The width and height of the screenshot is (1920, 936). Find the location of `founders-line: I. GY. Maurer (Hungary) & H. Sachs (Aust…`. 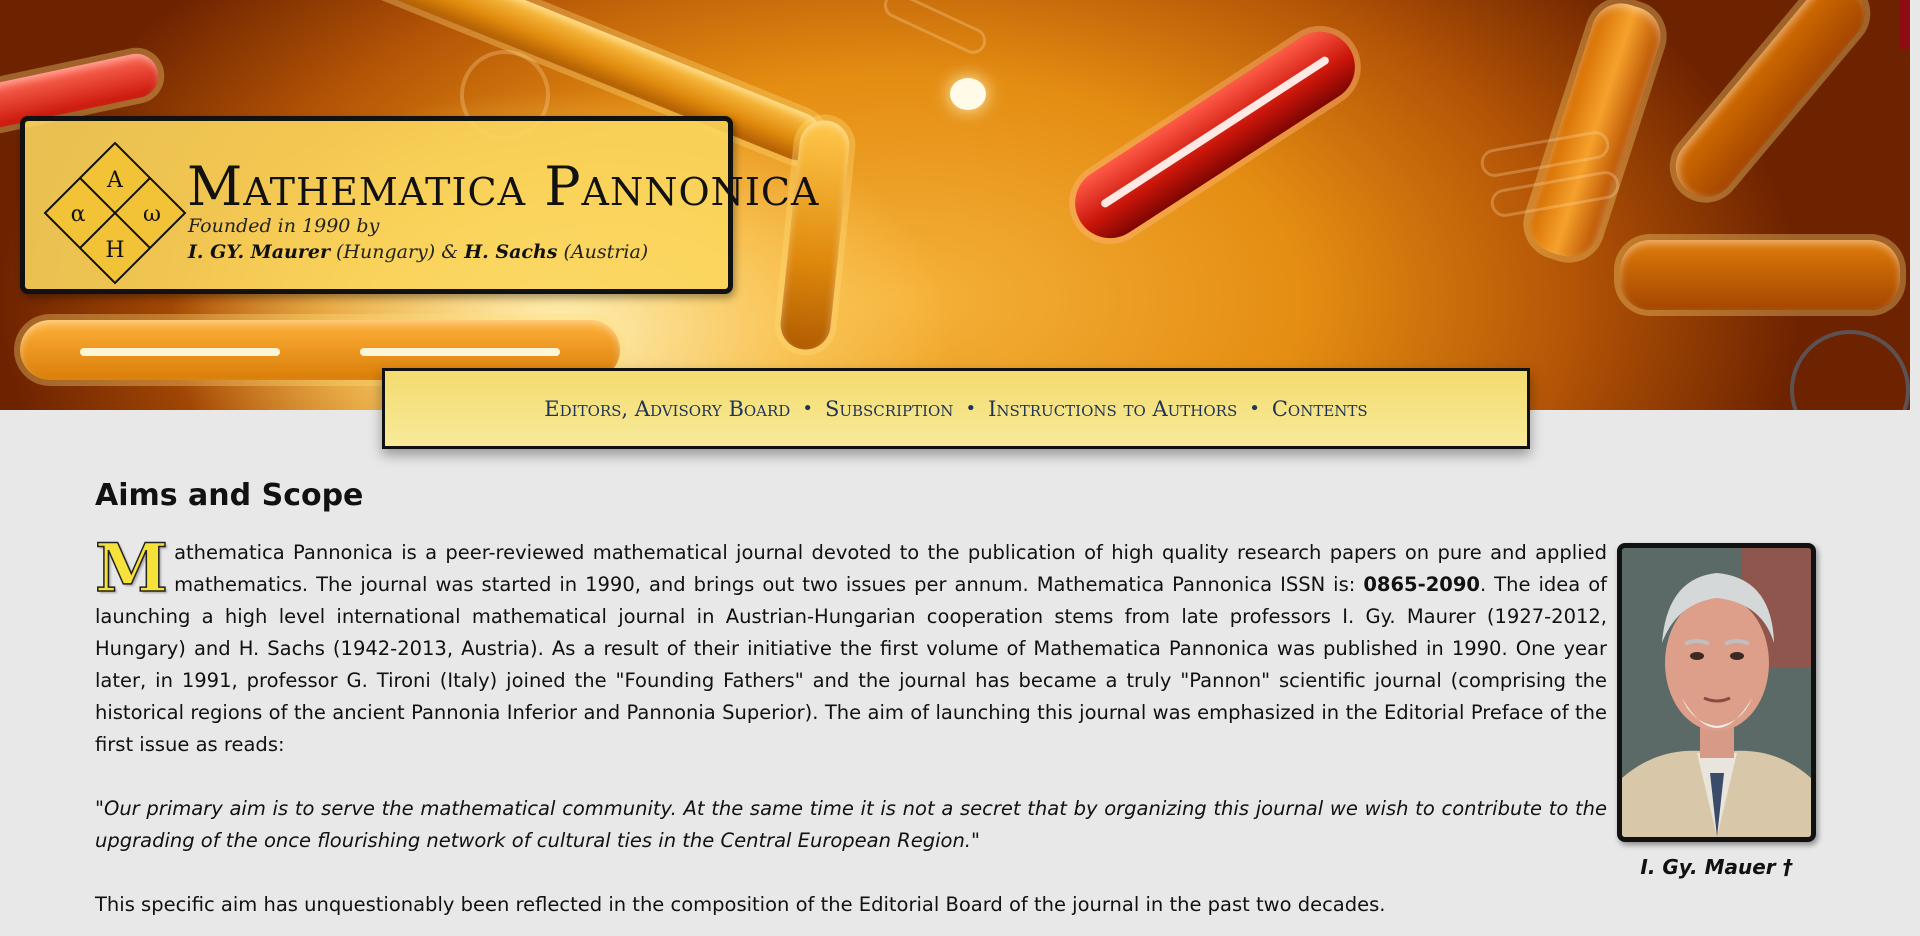

founders-line: I. GY. Maurer (Hungary) & H. Sachs (Aust… is located at coordinates (418, 252).